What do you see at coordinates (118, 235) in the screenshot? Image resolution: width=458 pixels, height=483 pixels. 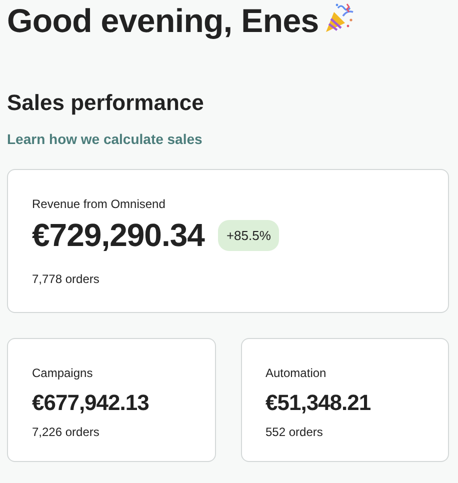 I see `revenue-amount: €729,290.34` at bounding box center [118, 235].